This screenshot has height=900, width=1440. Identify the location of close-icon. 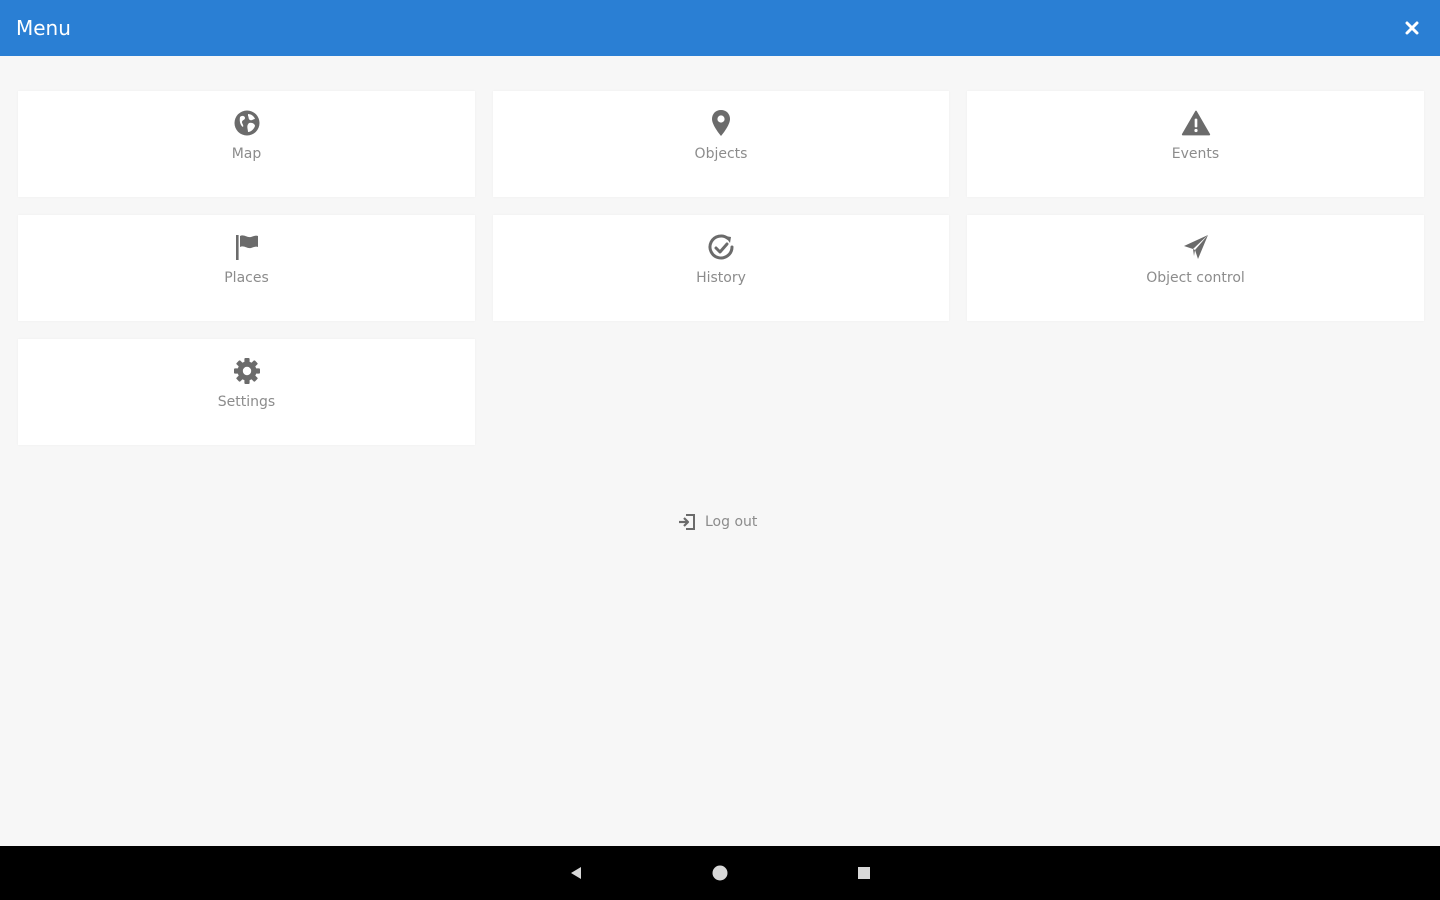
(1412, 28).